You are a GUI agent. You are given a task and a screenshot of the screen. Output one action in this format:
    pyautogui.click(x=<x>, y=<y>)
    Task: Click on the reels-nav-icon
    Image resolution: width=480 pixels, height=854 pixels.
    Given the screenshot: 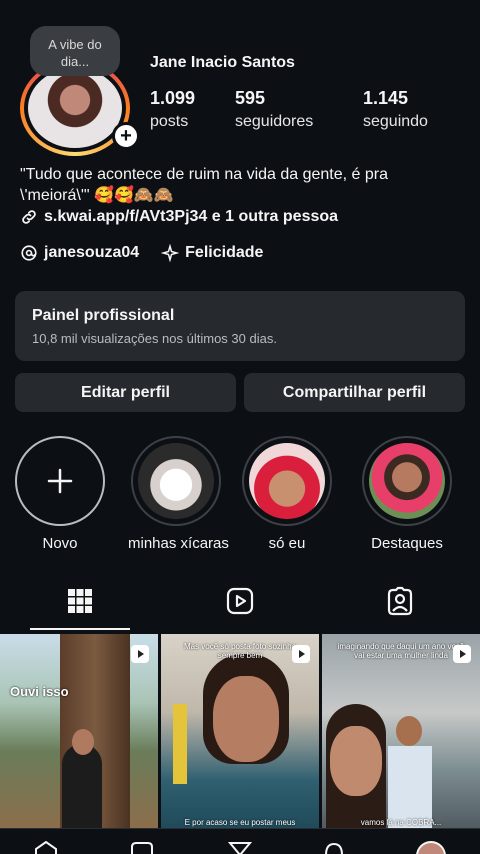 What is the action you would take?
    pyautogui.click(x=142, y=847)
    